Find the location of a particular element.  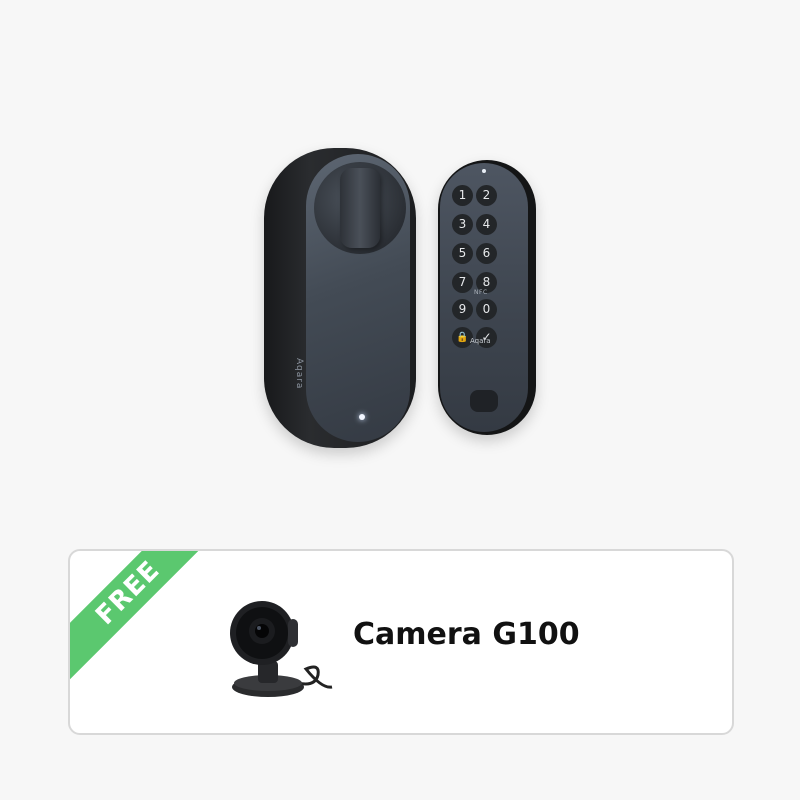

keypad-brand-label: Aqara is located at coordinates (480, 341).